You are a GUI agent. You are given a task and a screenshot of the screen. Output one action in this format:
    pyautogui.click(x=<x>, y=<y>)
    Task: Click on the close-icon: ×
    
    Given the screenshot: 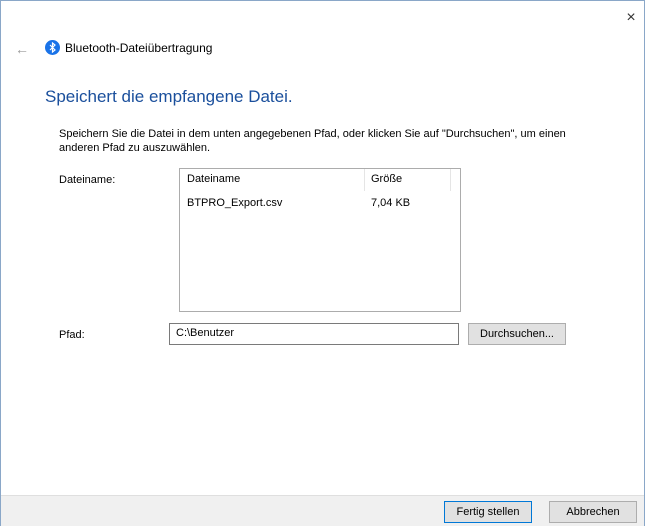 What is the action you would take?
    pyautogui.click(x=631, y=18)
    